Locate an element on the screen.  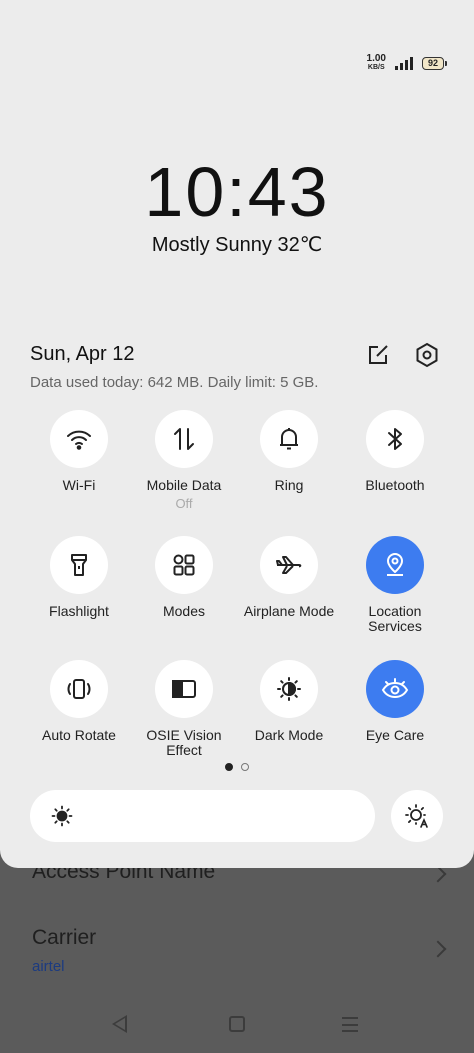
tile-flashlight: Flashlight is located at coordinates (79, 577).